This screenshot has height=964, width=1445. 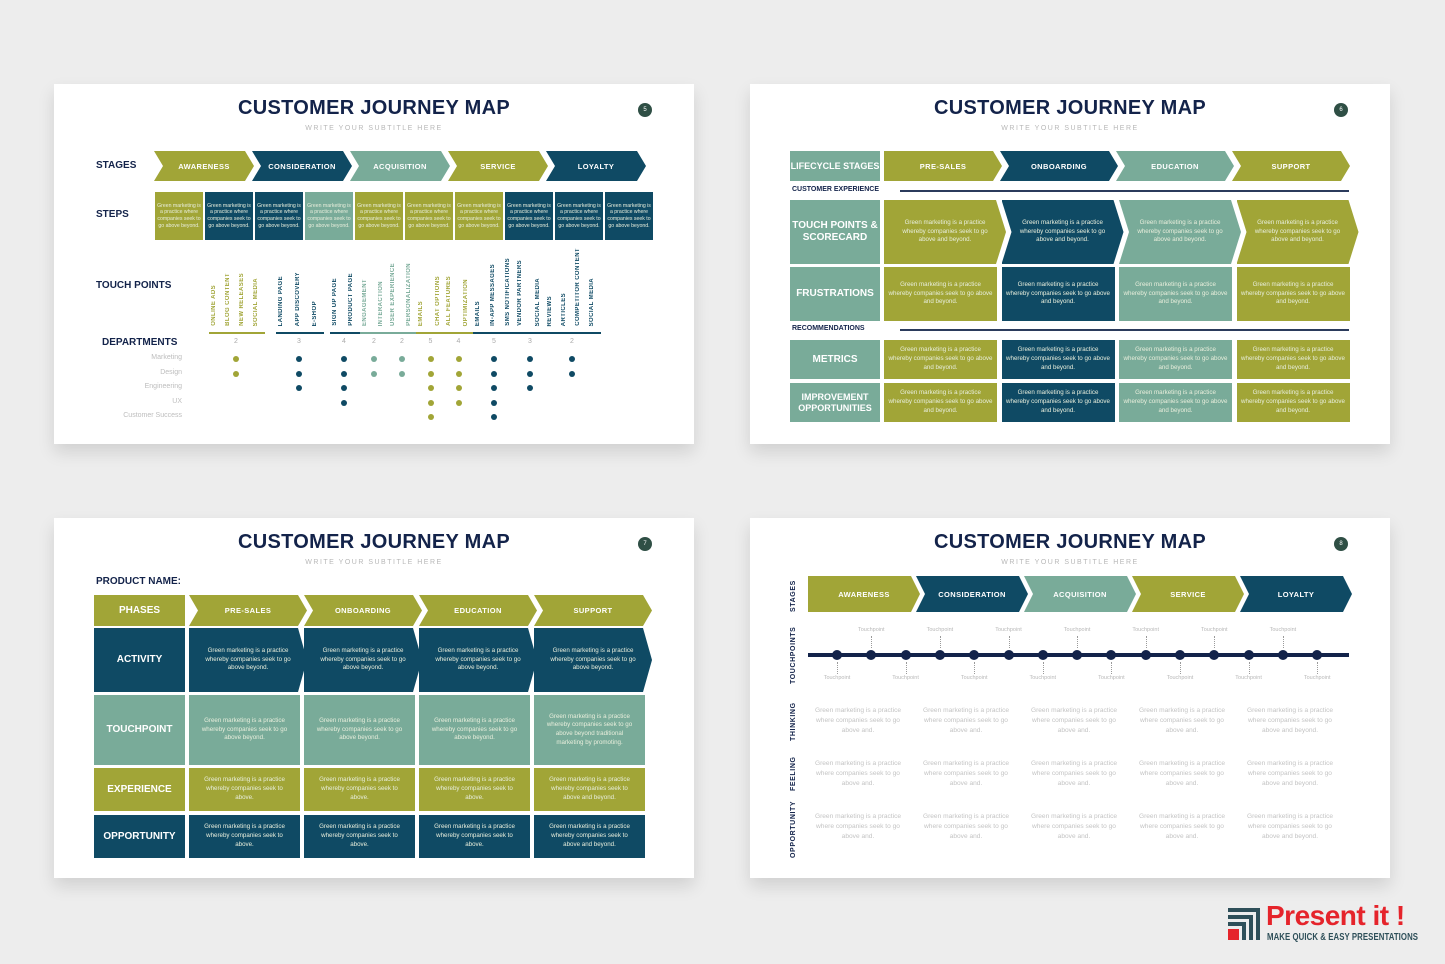 What do you see at coordinates (138, 581) in the screenshot?
I see `product-name-label: PRODUCT NAME:` at bounding box center [138, 581].